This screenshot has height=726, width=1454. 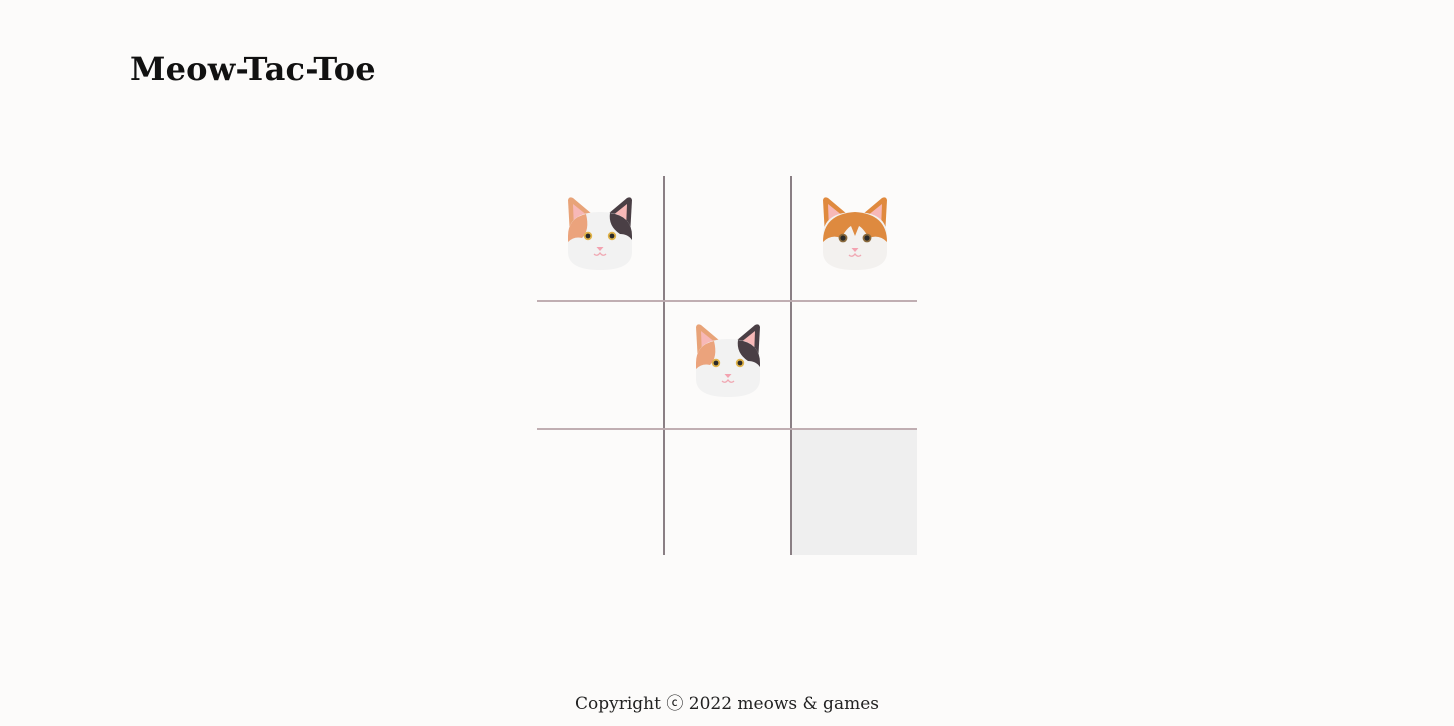 I want to click on board-cell-r1c2, so click(x=727, y=238).